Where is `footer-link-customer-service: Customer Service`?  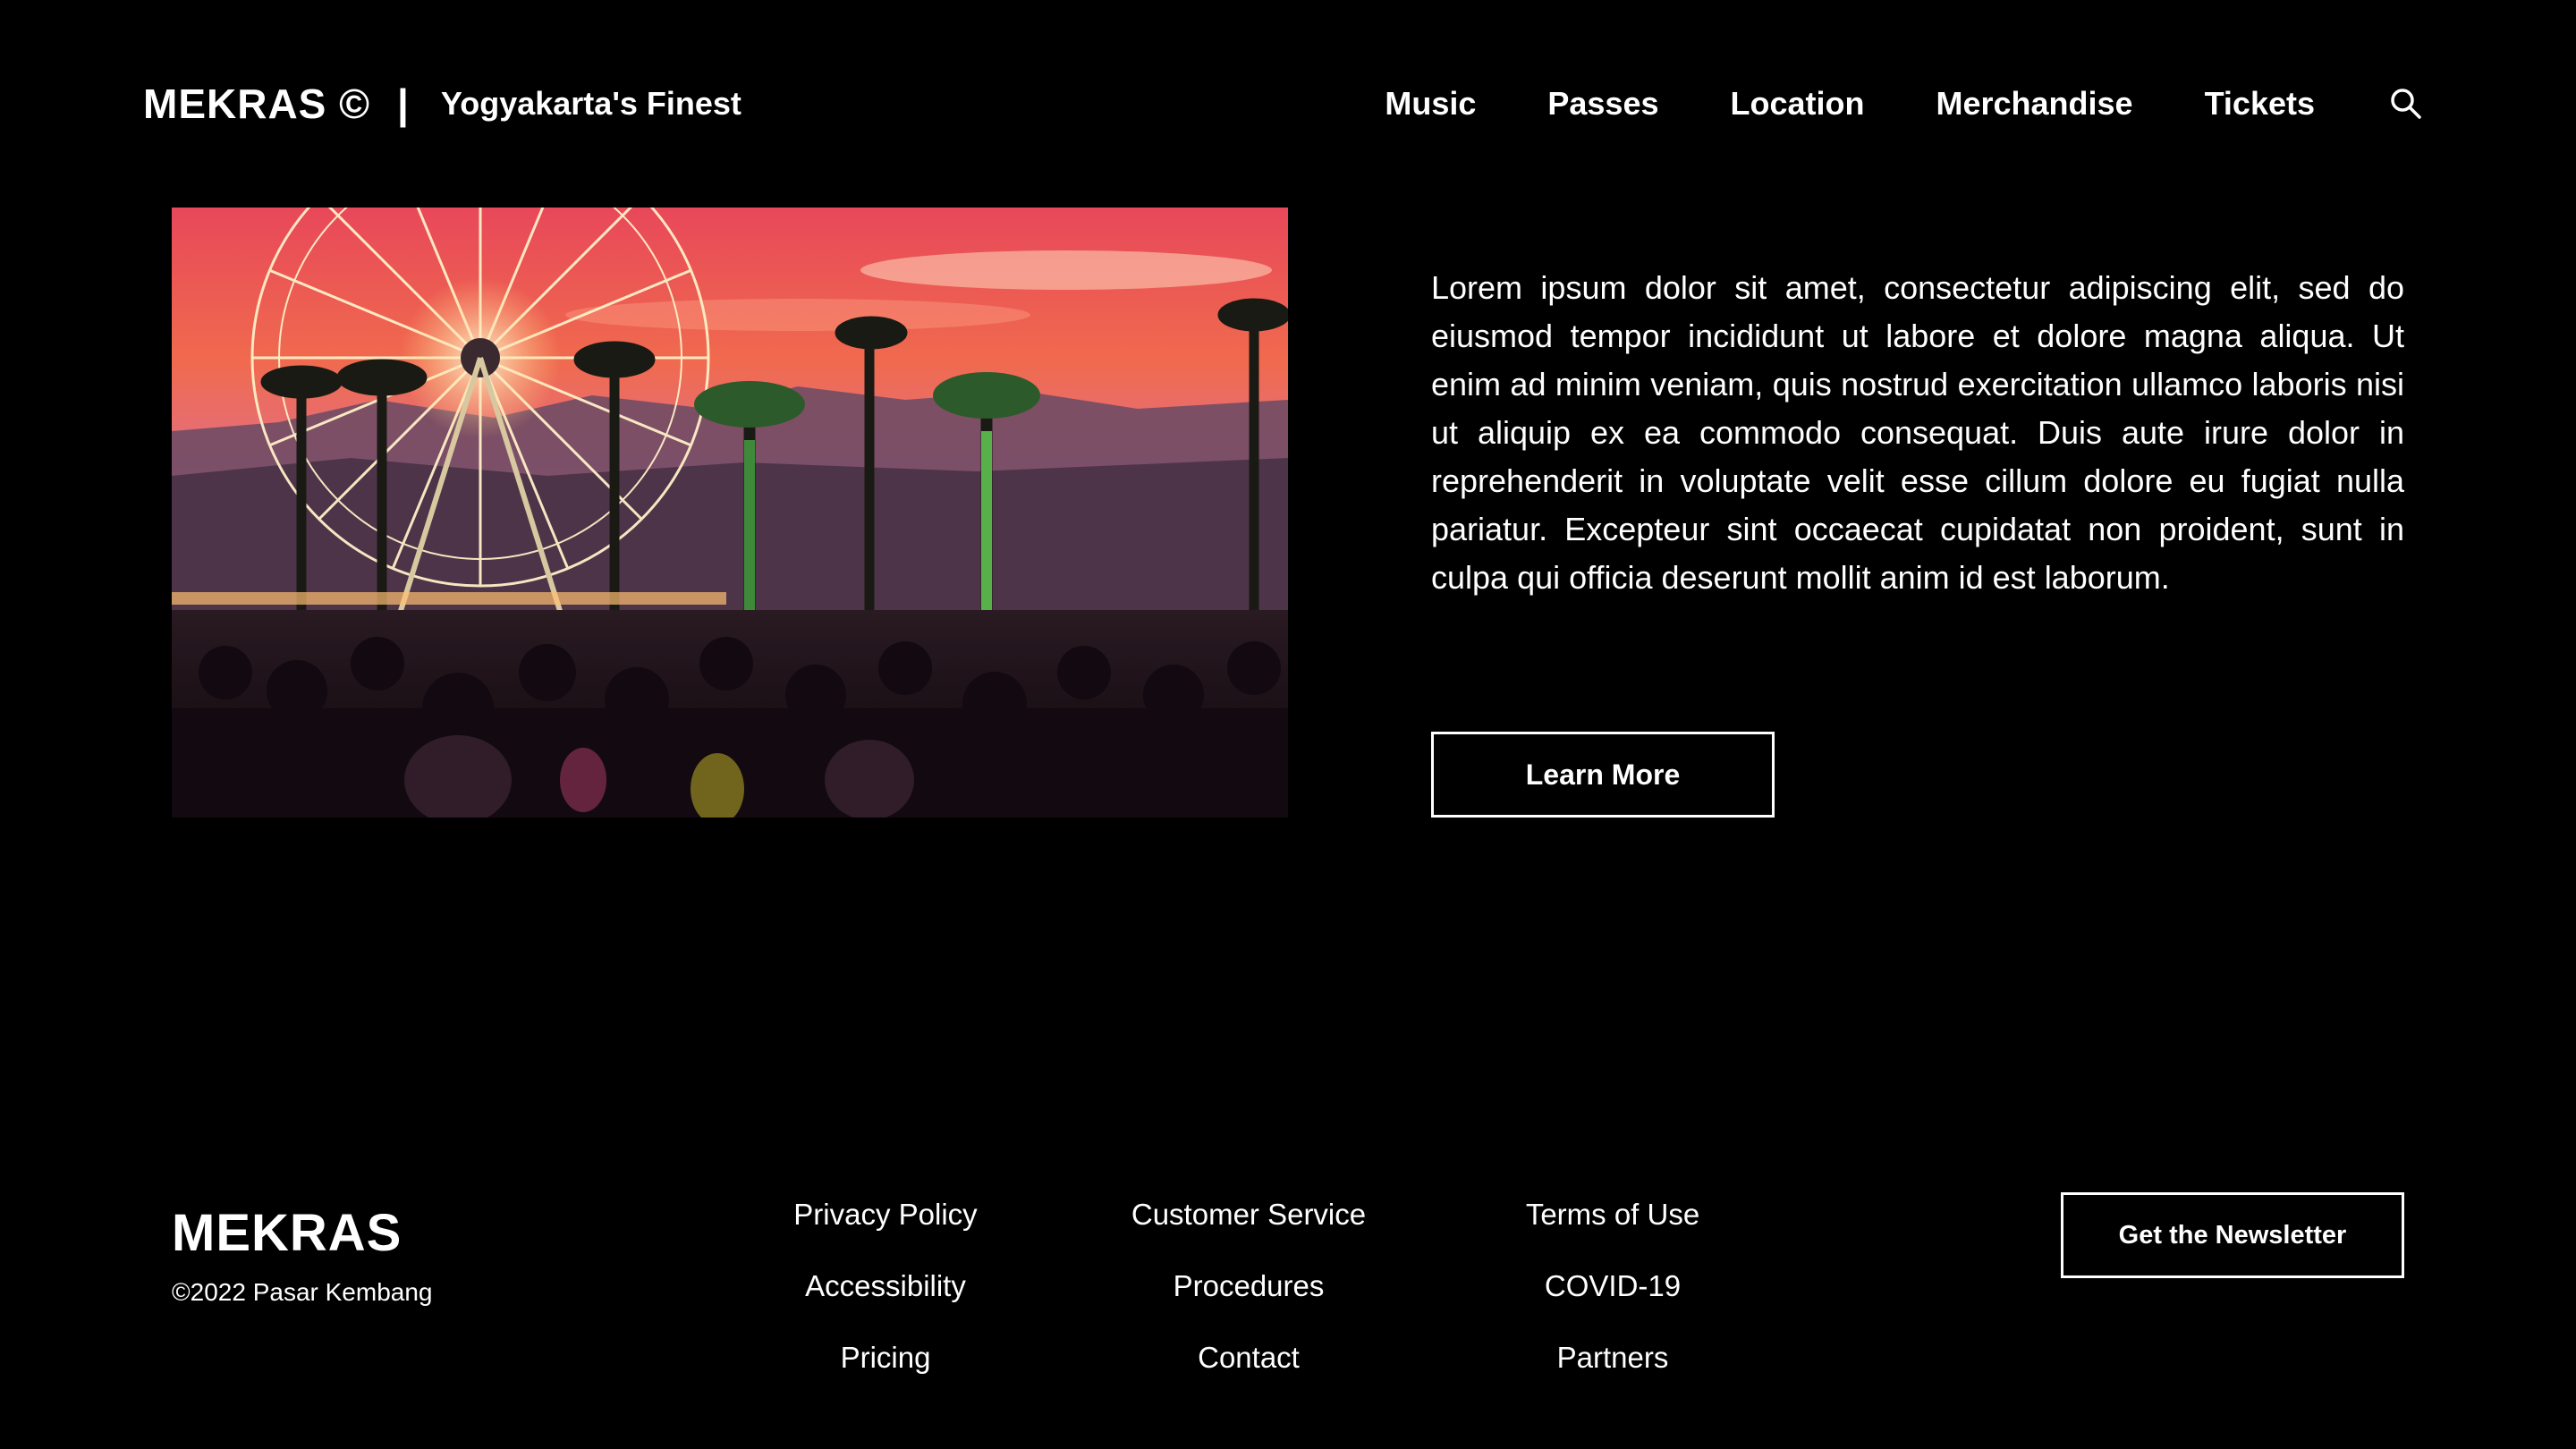
footer-link-customer-service: Customer Service is located at coordinates (1248, 1214).